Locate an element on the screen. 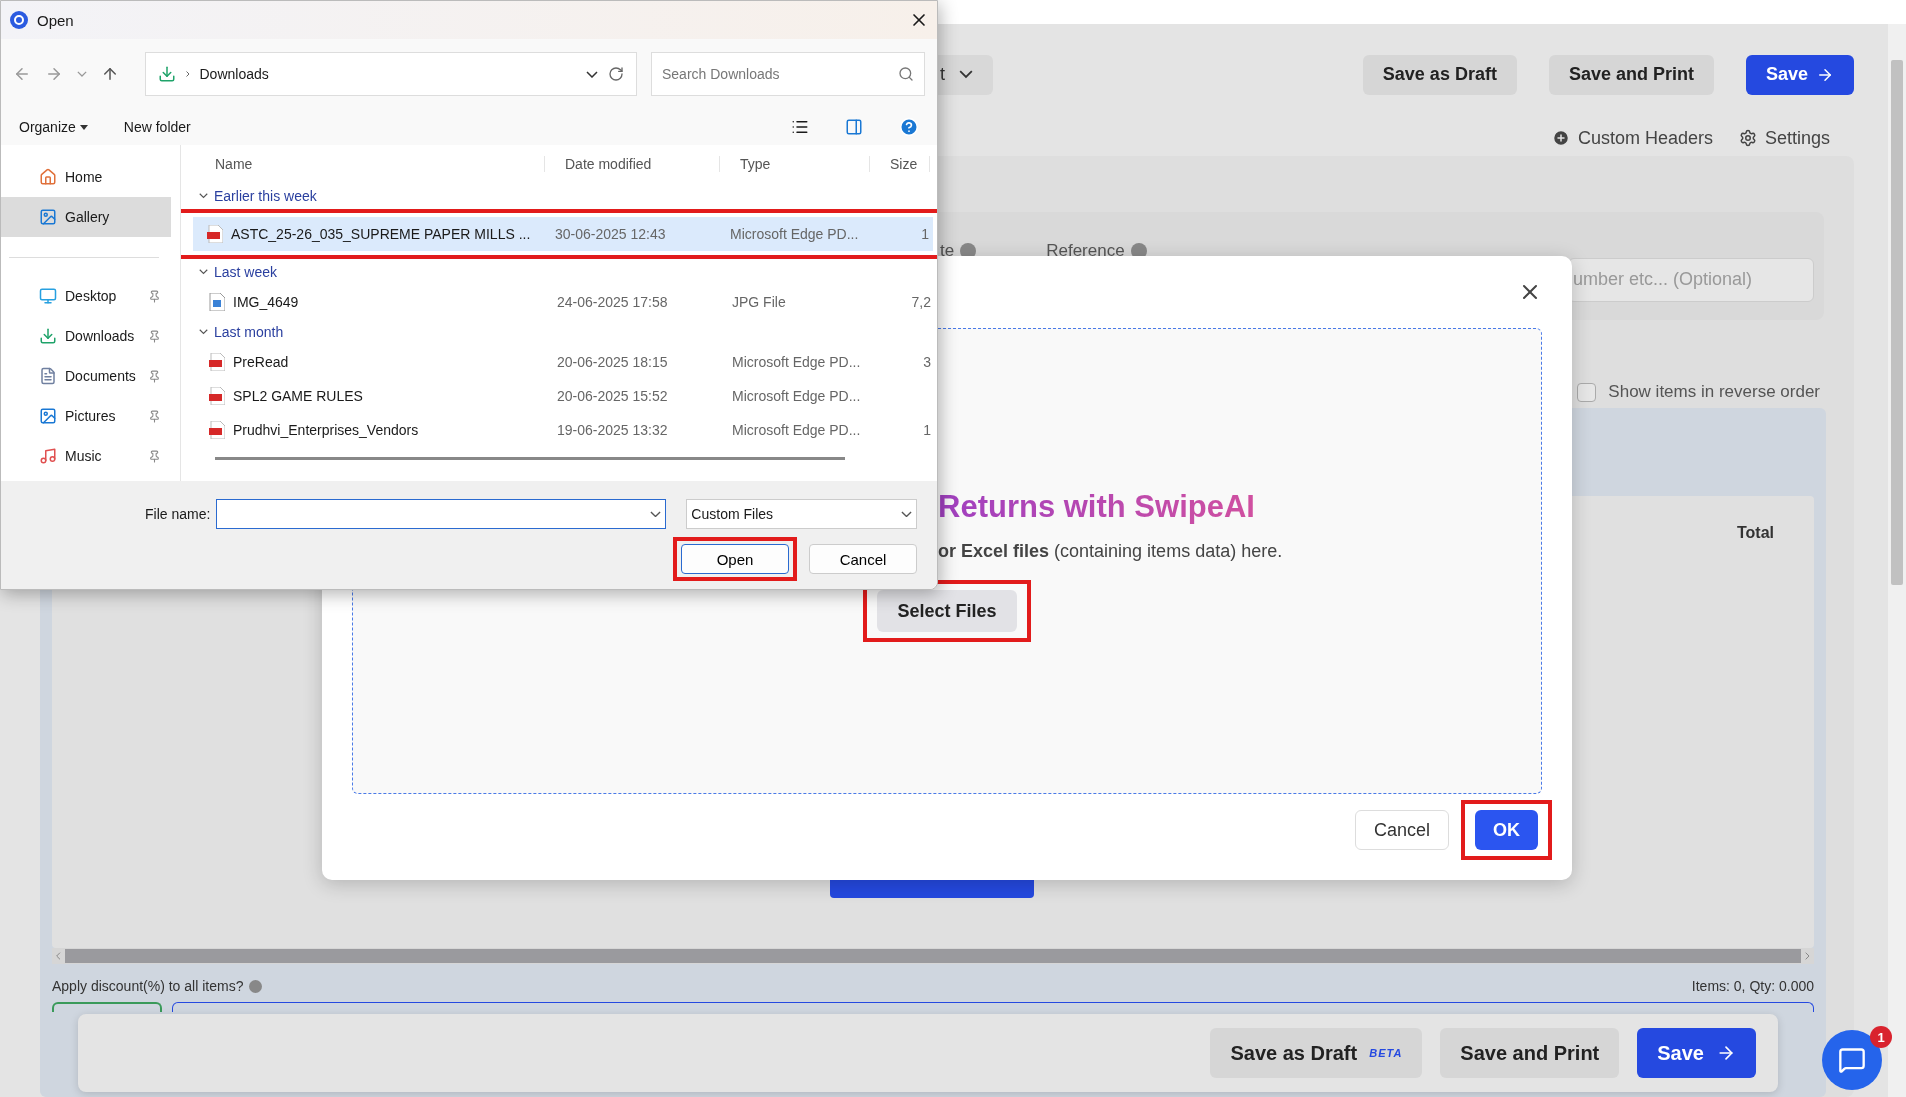 The width and height of the screenshot is (1906, 1097). input-field is located at coordinates (993, 1007).